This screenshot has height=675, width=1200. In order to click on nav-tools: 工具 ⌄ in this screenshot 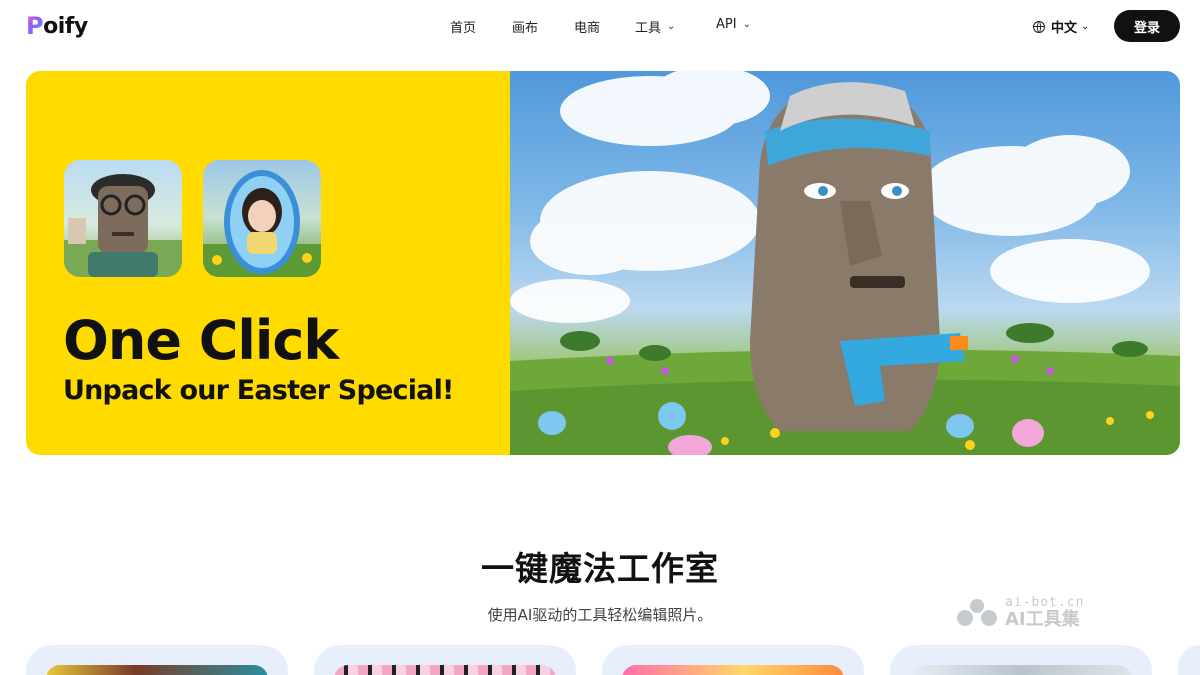, I will do `click(655, 26)`.